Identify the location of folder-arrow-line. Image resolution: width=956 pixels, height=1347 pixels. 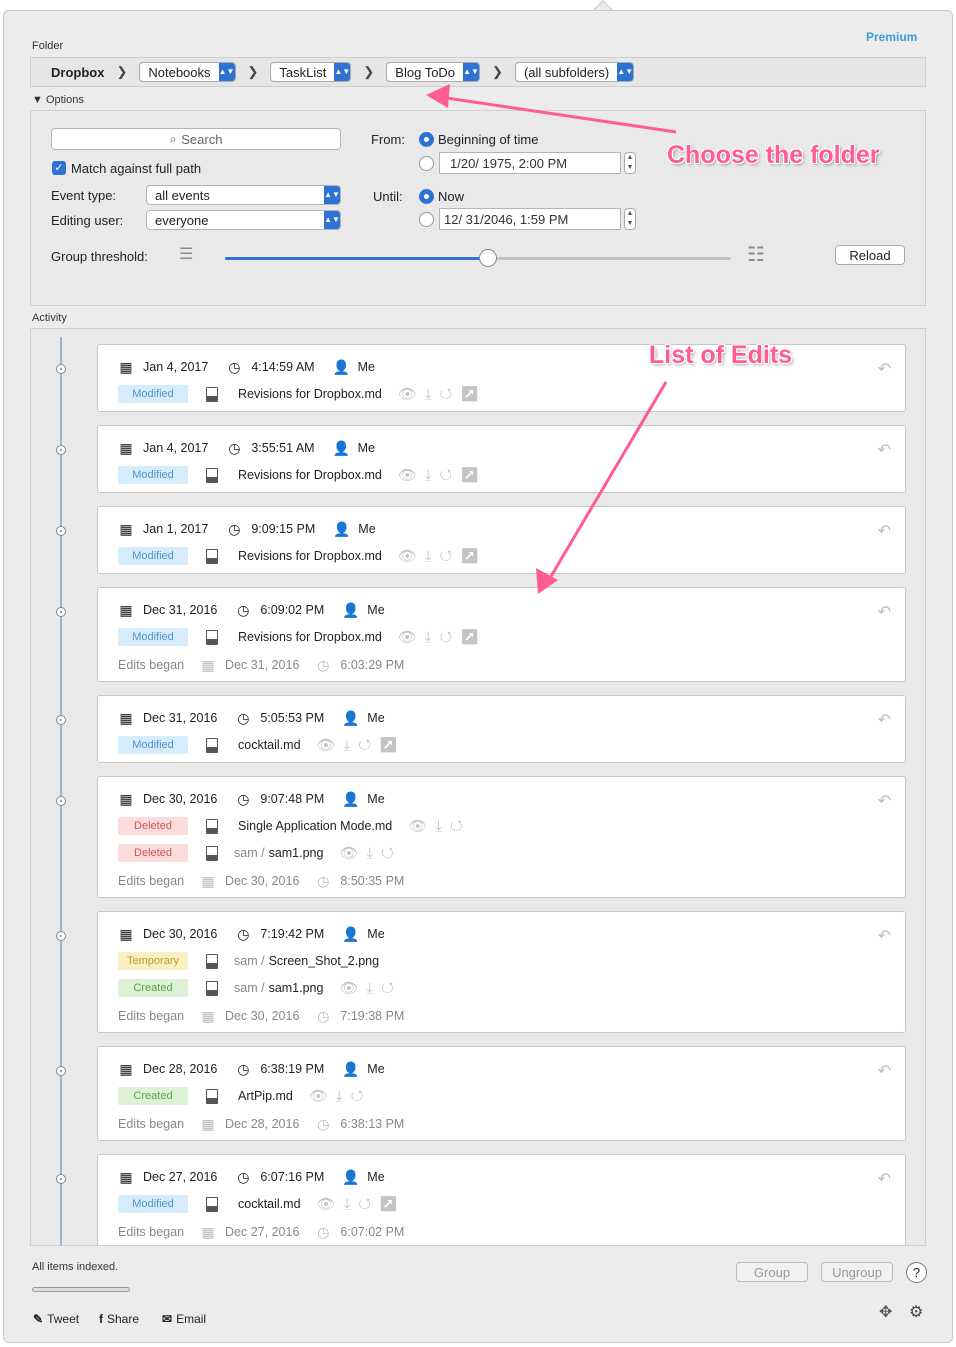
(558, 114).